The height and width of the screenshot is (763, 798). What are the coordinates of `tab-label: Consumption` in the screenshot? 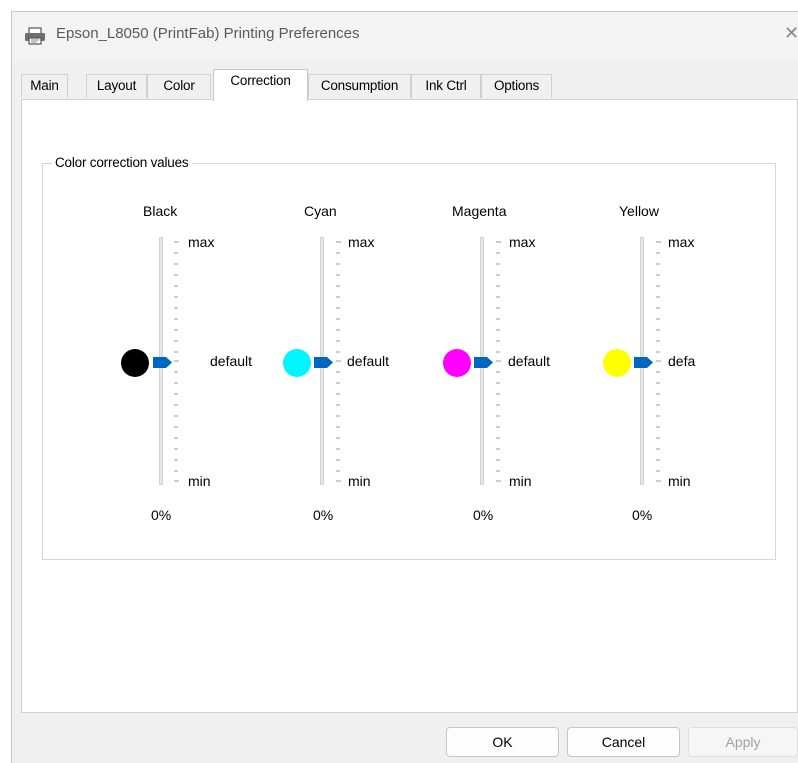 It's located at (359, 85).